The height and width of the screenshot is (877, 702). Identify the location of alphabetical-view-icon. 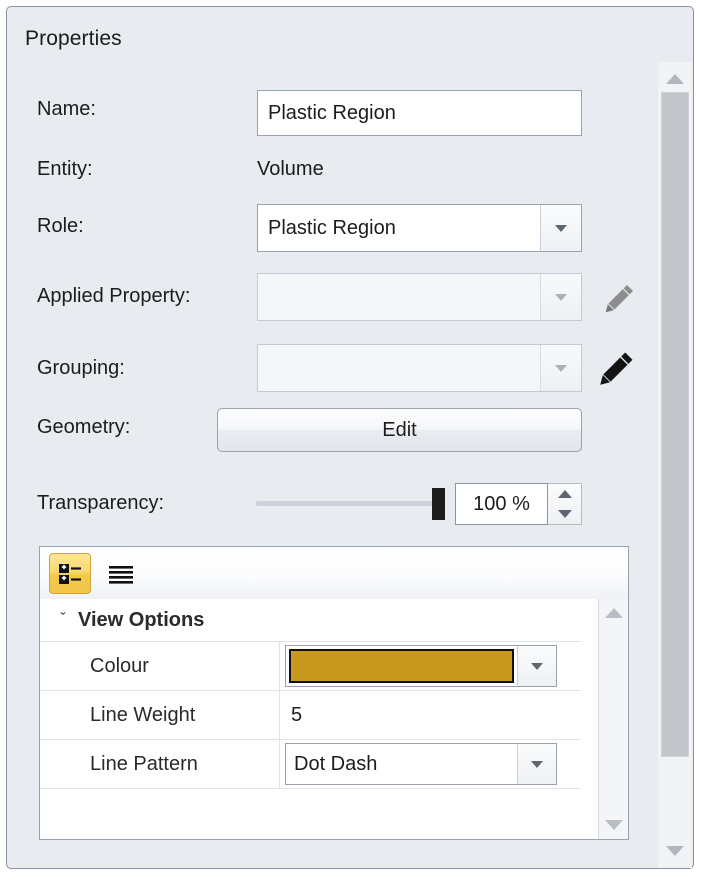
(121, 574).